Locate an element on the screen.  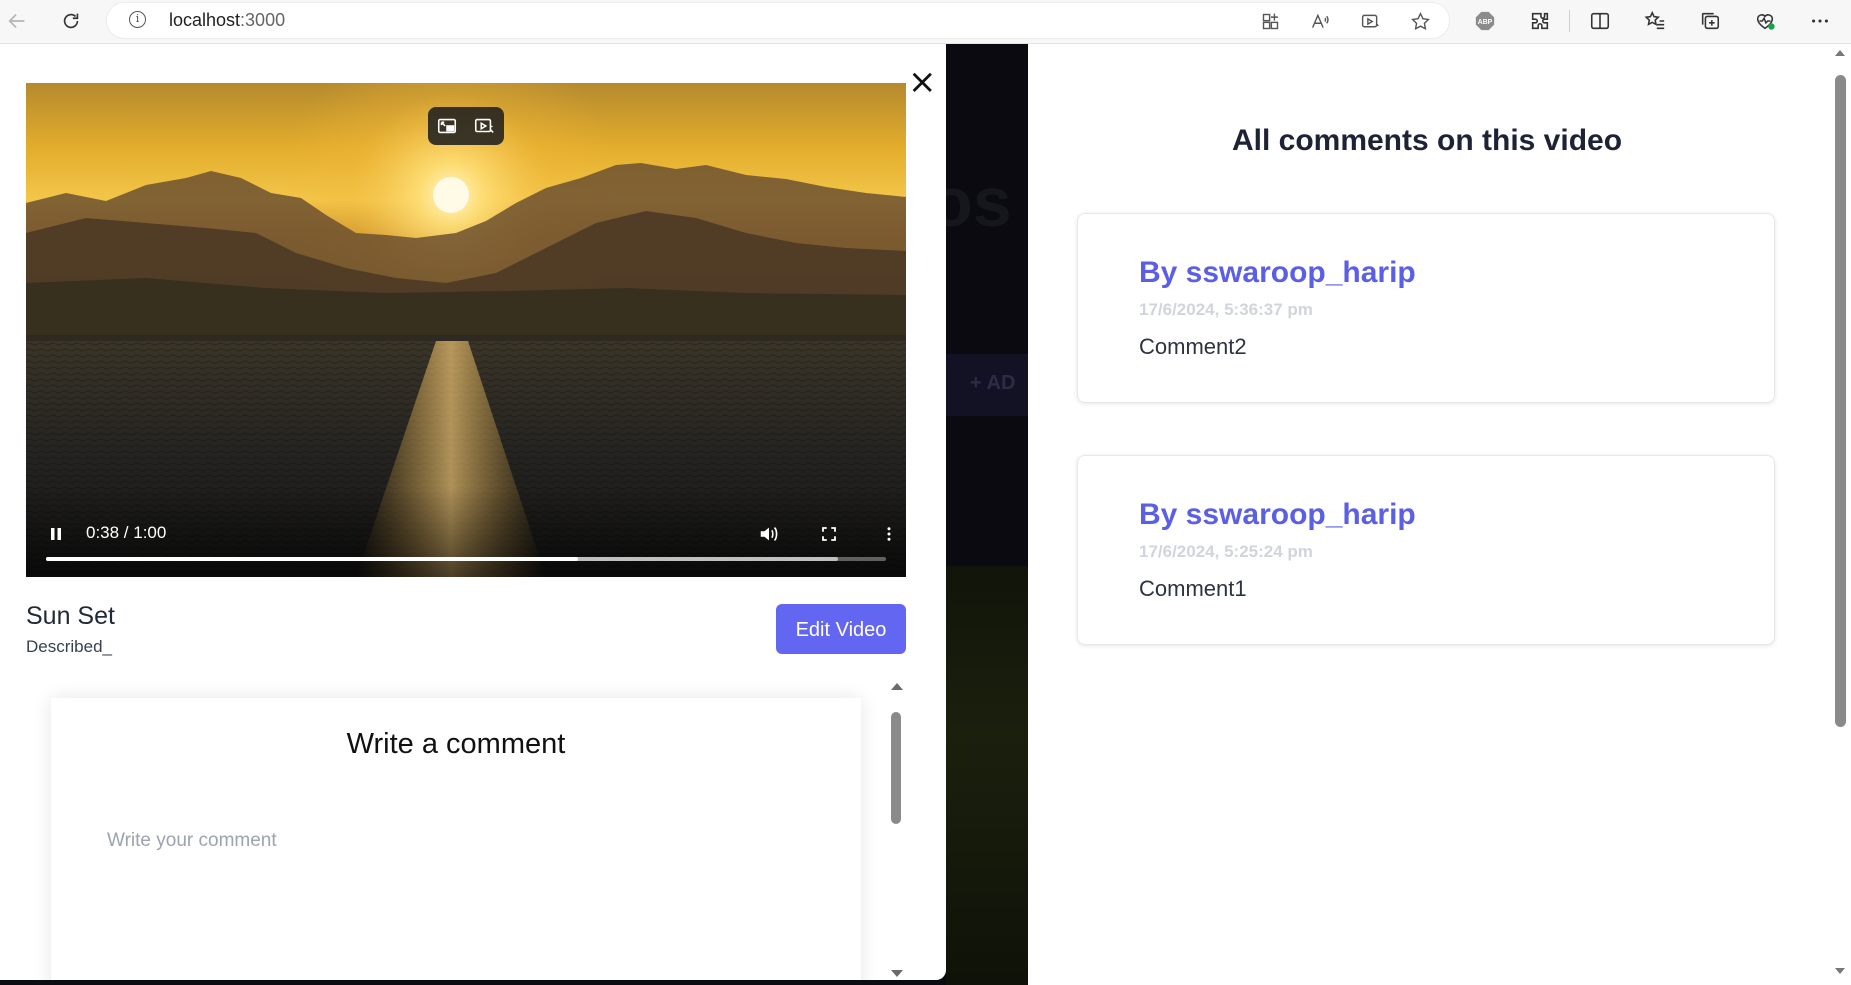
close-button: × is located at coordinates (922, 82).